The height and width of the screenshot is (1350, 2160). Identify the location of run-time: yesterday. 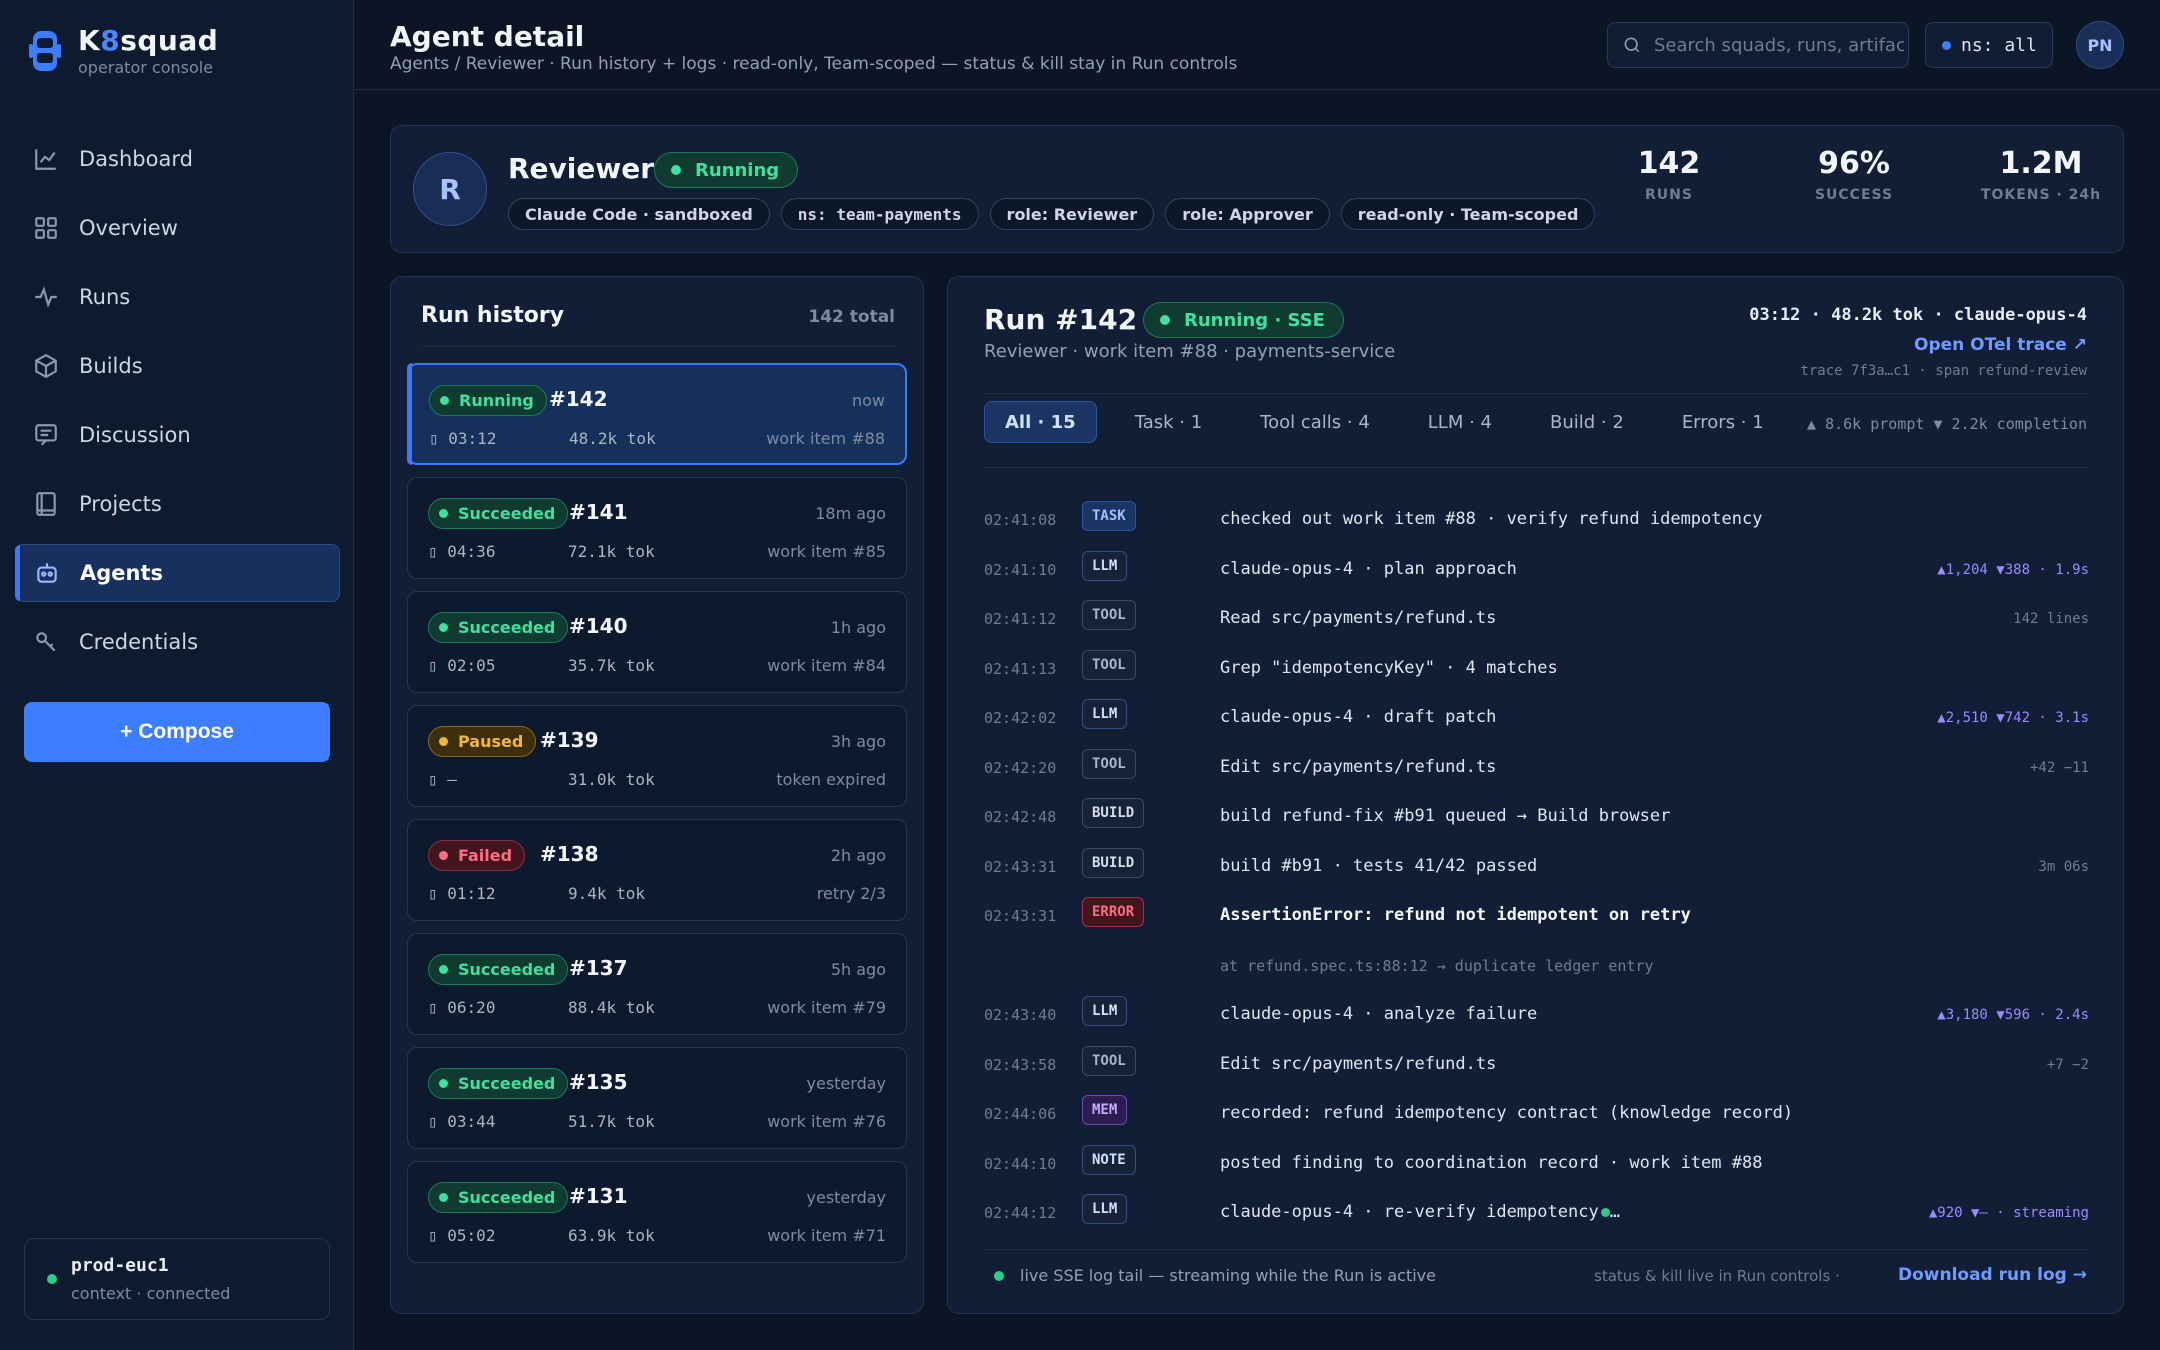
(846, 1083).